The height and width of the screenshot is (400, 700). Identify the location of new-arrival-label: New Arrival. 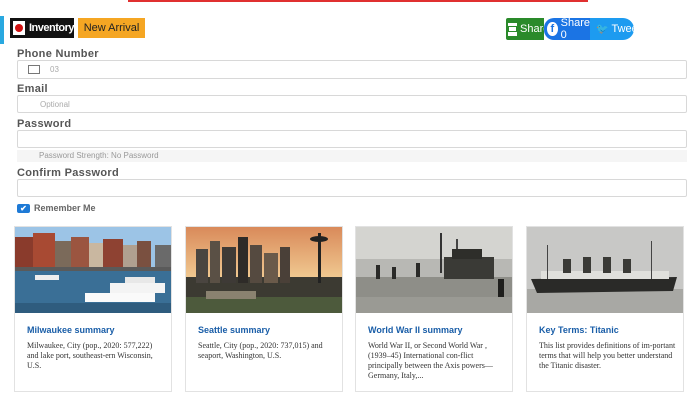
(111, 28).